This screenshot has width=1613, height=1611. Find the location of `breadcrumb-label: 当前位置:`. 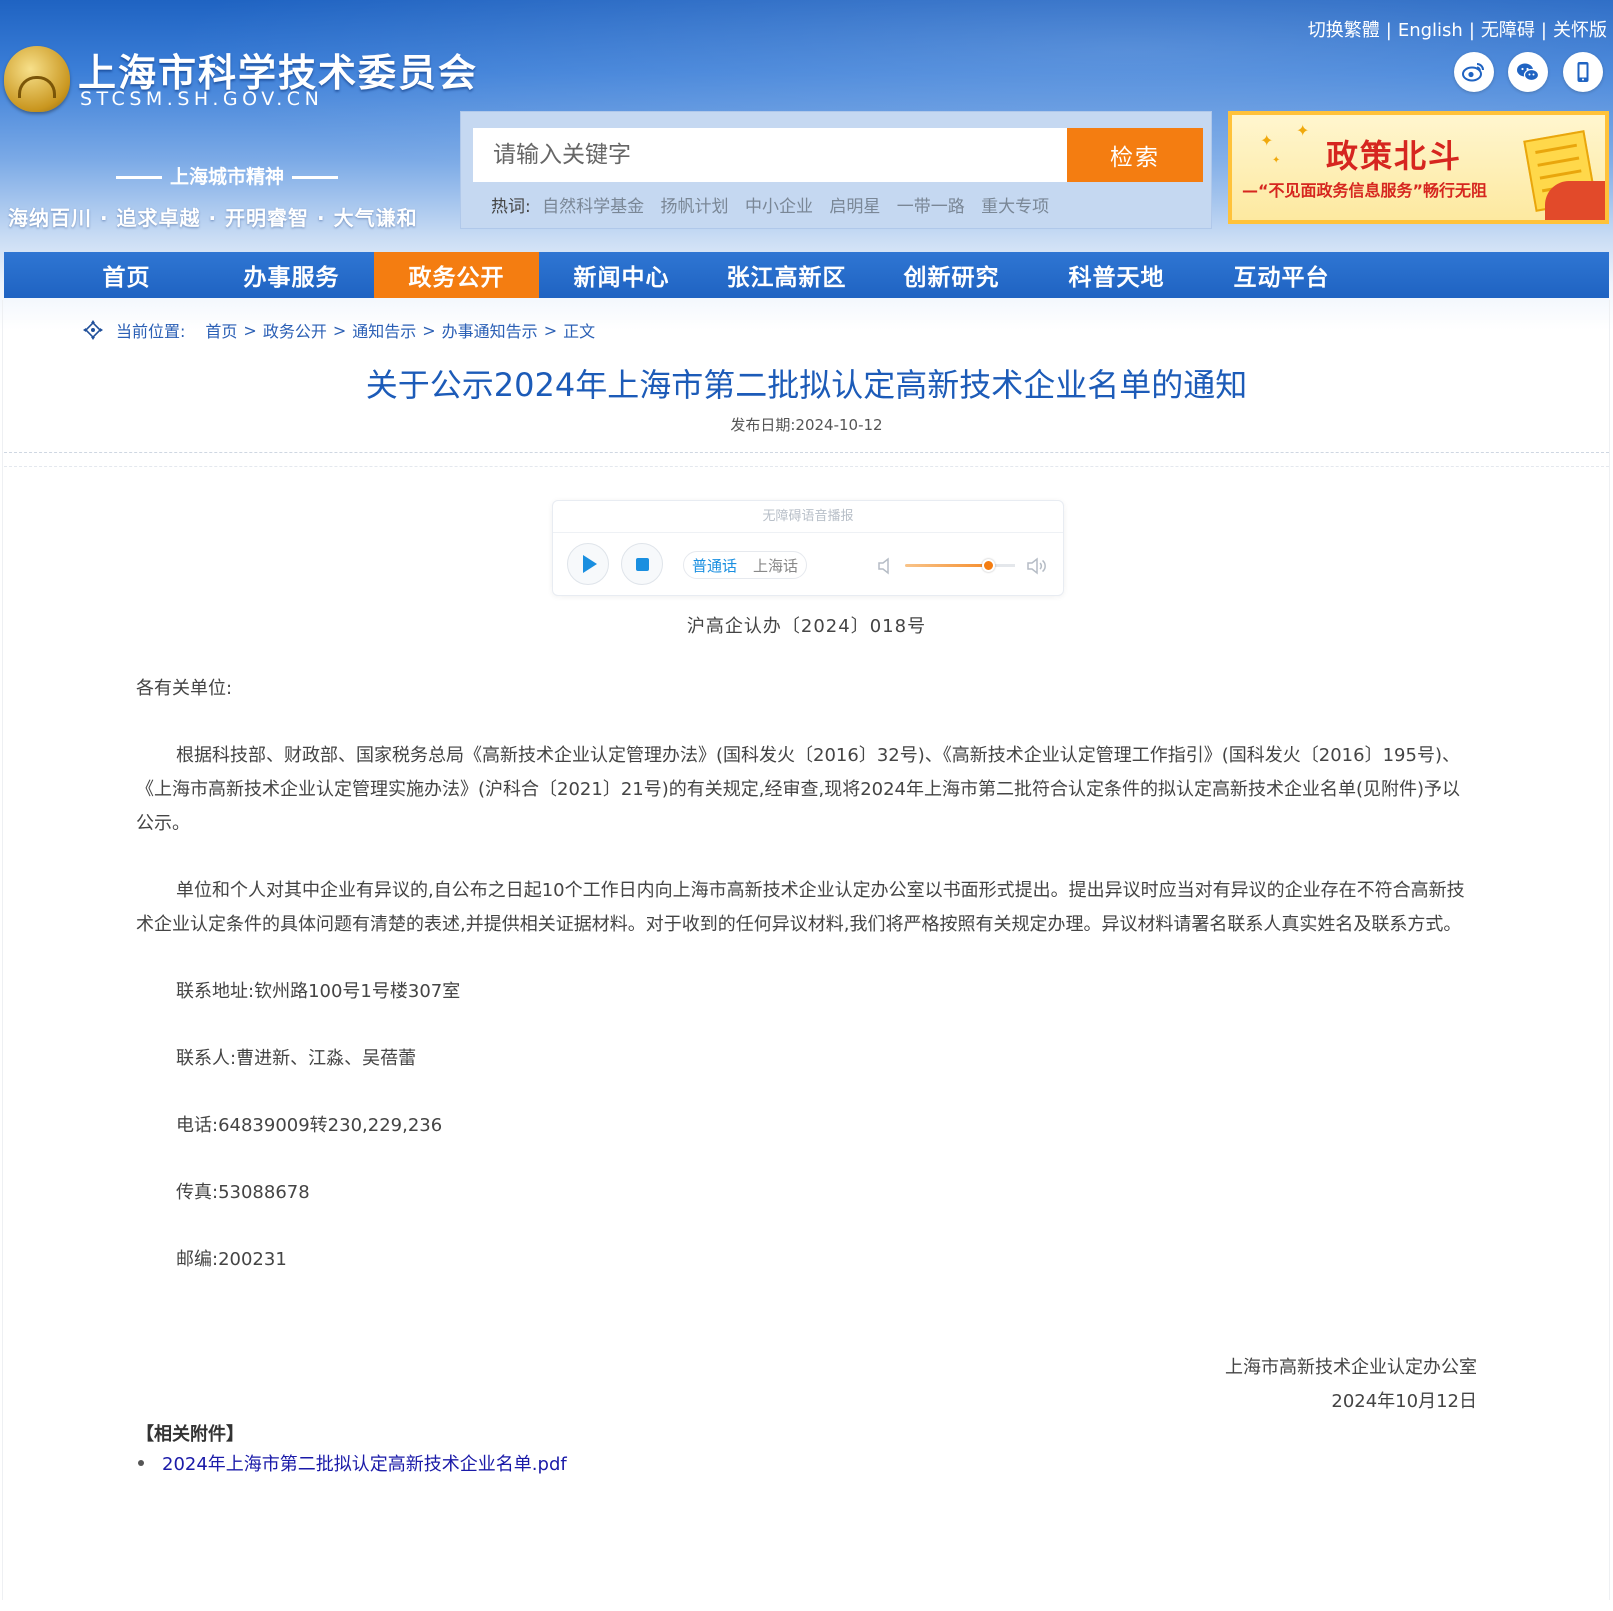

breadcrumb-label: 当前位置: is located at coordinates (151, 331).